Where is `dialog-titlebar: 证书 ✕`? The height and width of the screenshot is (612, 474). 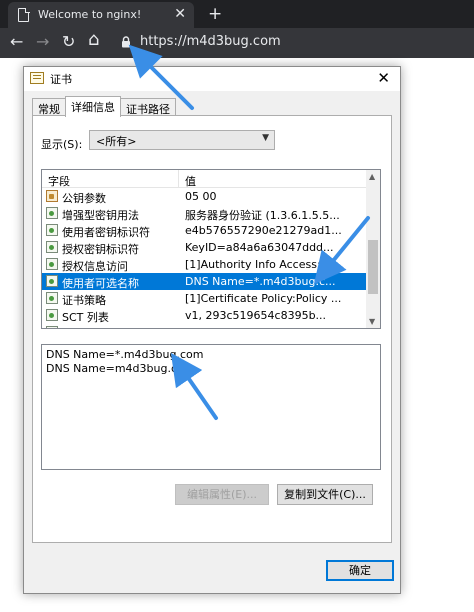 dialog-titlebar: 证书 ✕ is located at coordinates (212, 79).